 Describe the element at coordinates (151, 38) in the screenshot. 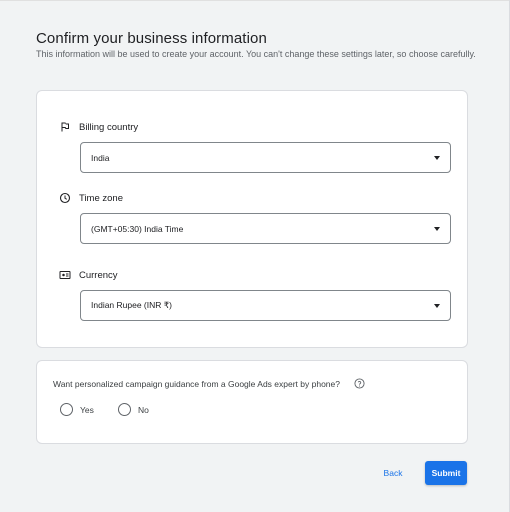

I see `page-title: Confirm your business information` at that location.